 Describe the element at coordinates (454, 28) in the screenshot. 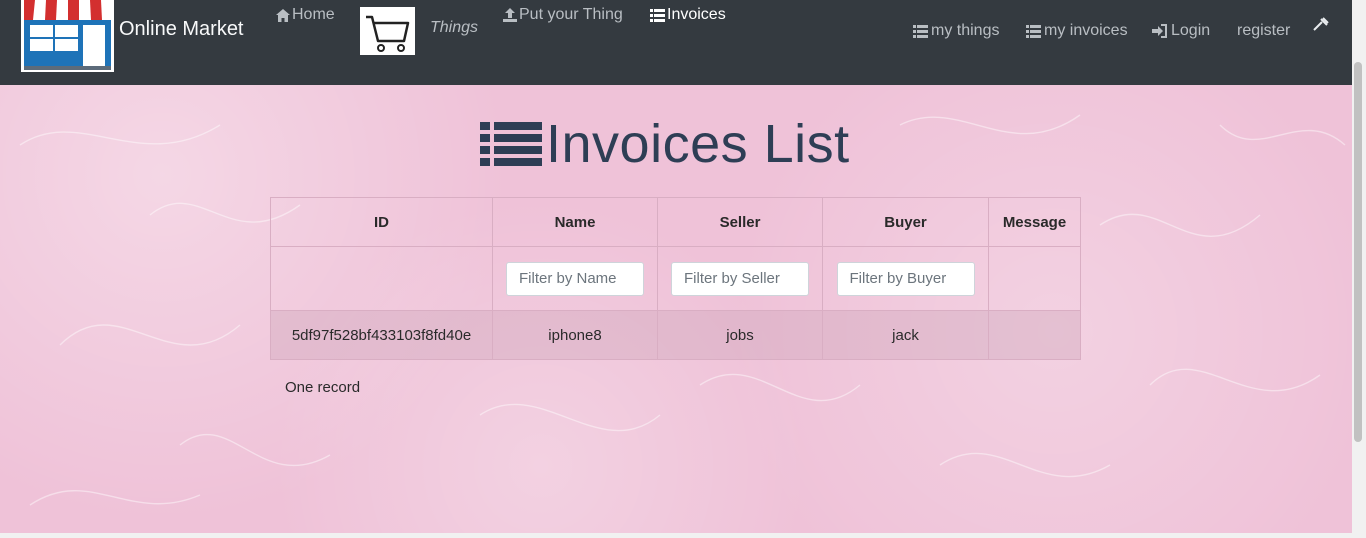

I see `nav-things: Things` at that location.